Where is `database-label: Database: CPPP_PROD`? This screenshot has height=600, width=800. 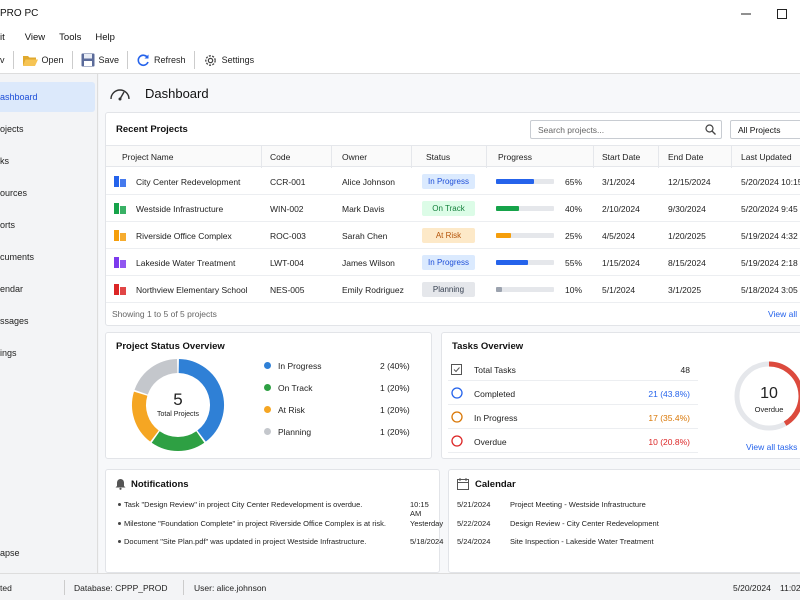
database-label: Database: CPPP_PROD is located at coordinates (121, 588).